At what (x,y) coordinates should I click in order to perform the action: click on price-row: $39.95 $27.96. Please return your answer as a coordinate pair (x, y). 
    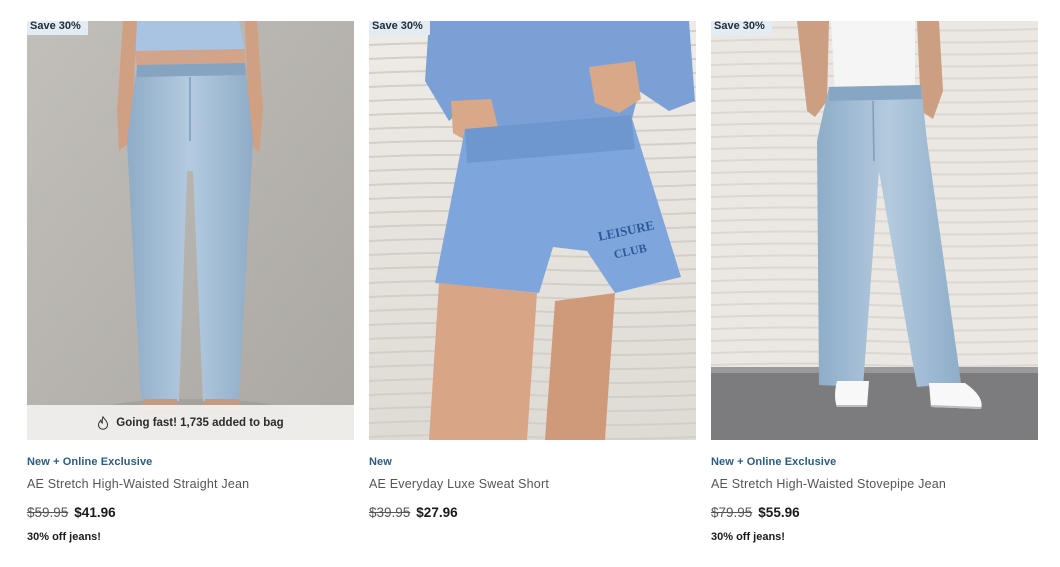
    Looking at the image, I should click on (532, 514).